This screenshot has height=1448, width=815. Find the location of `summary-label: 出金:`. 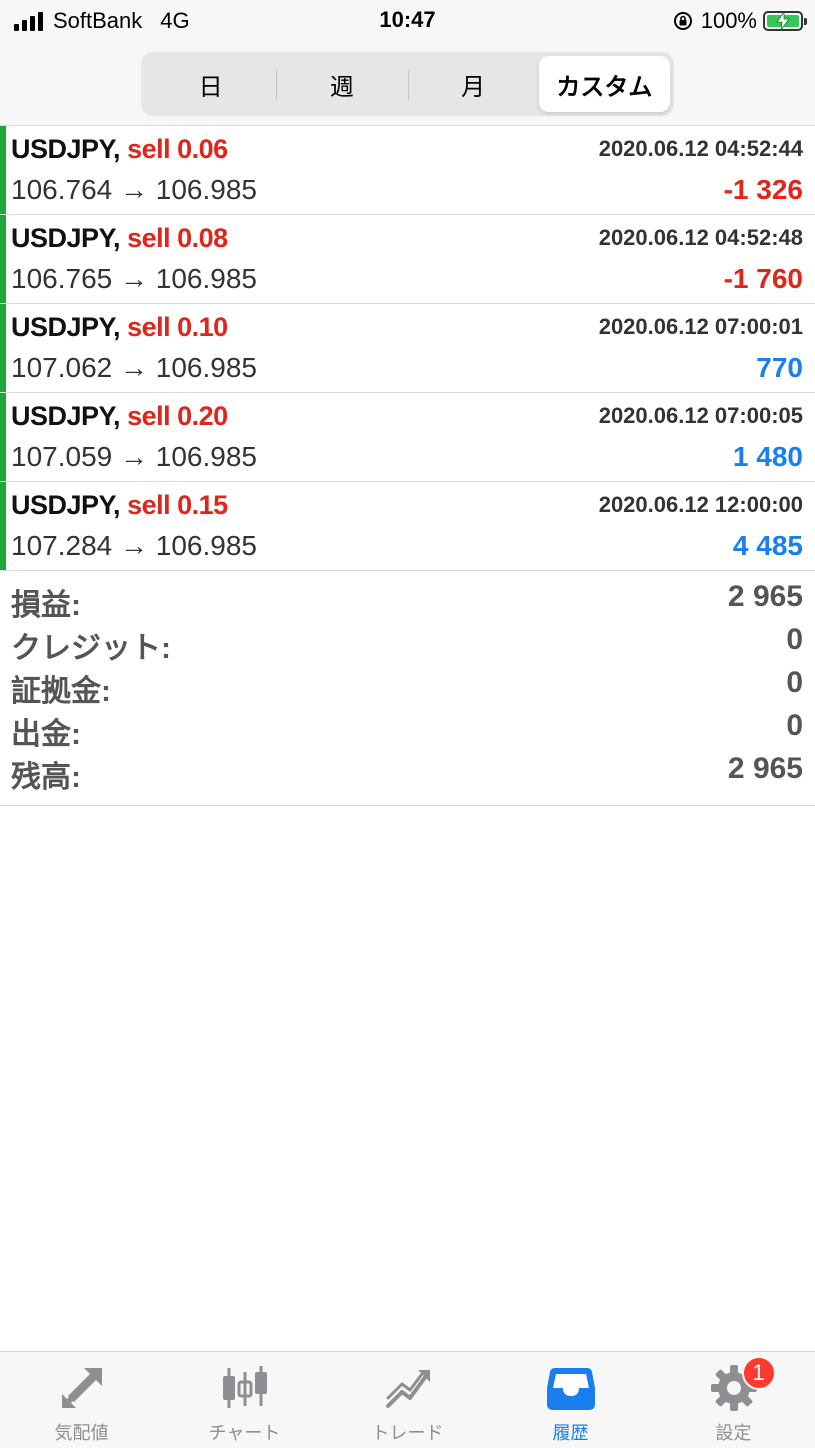

summary-label: 出金: is located at coordinates (46, 734).